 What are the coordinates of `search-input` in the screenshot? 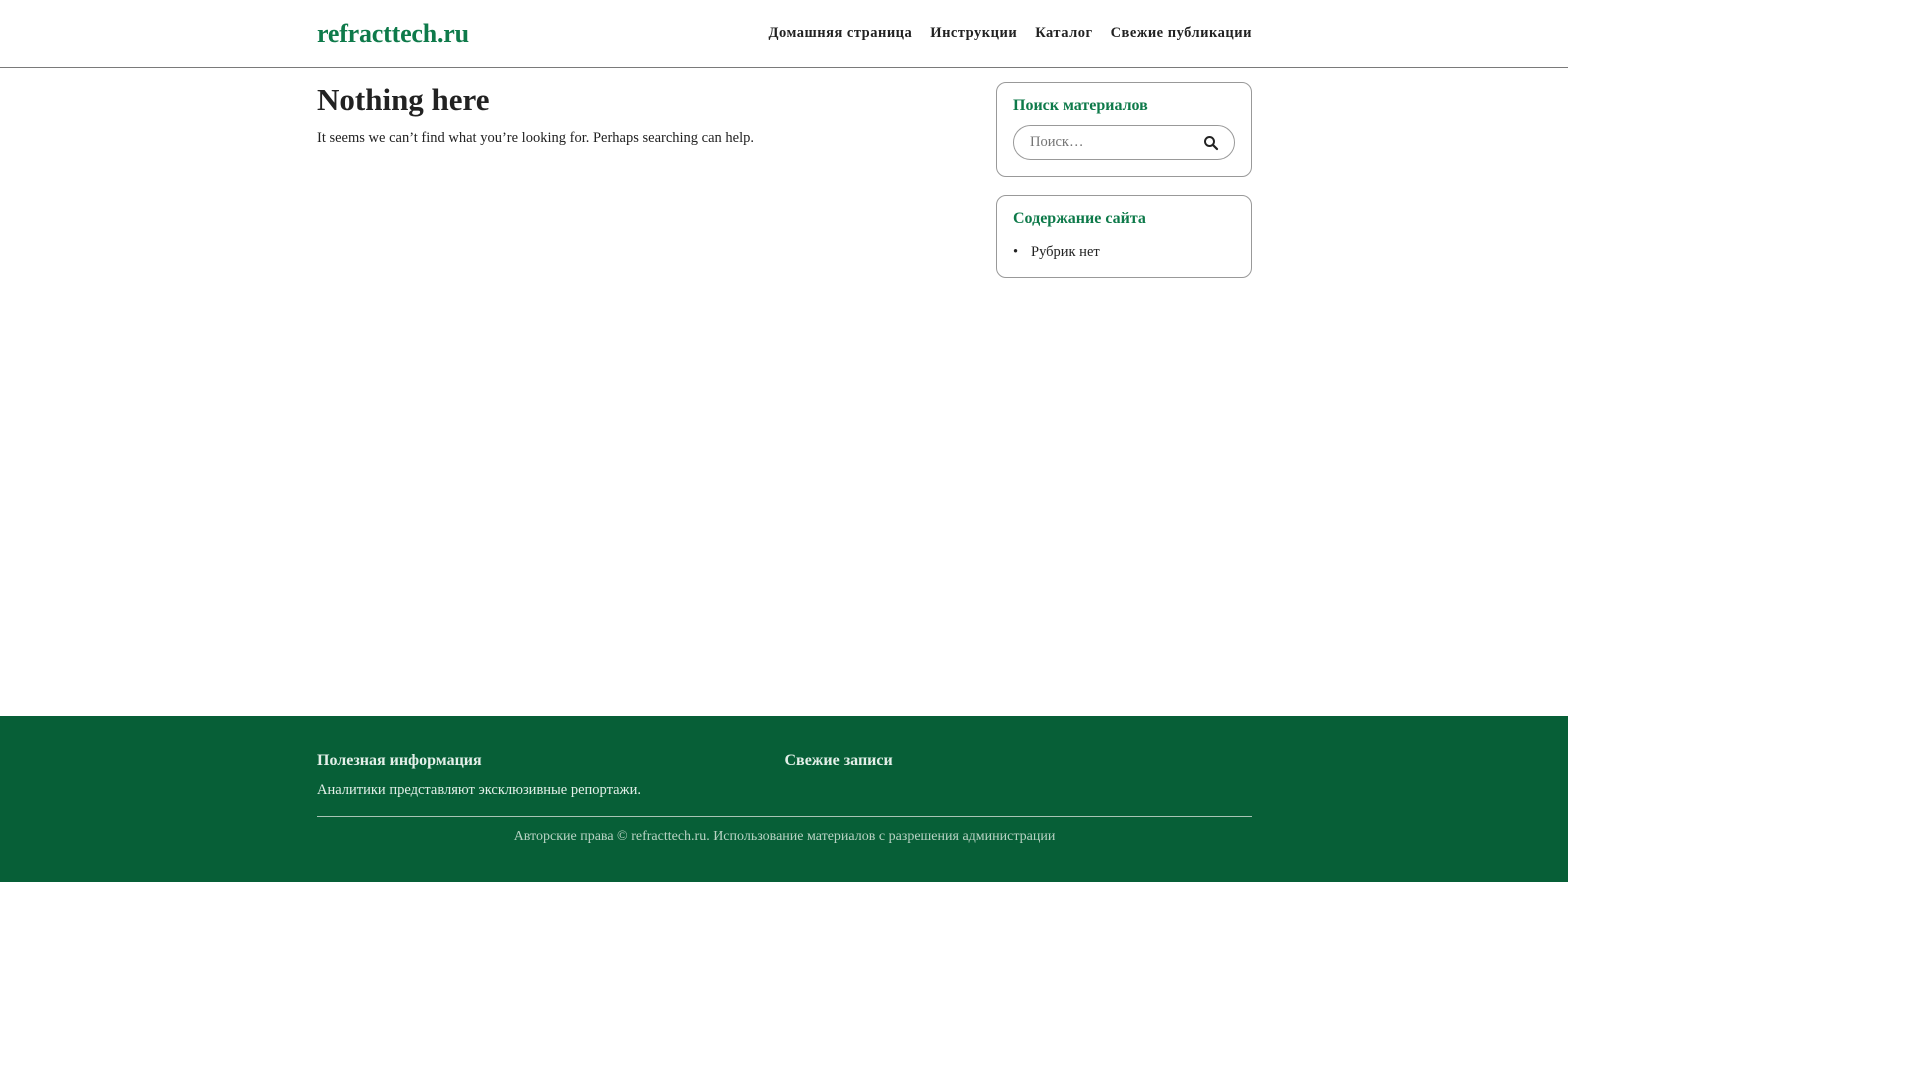 It's located at (1110, 142).